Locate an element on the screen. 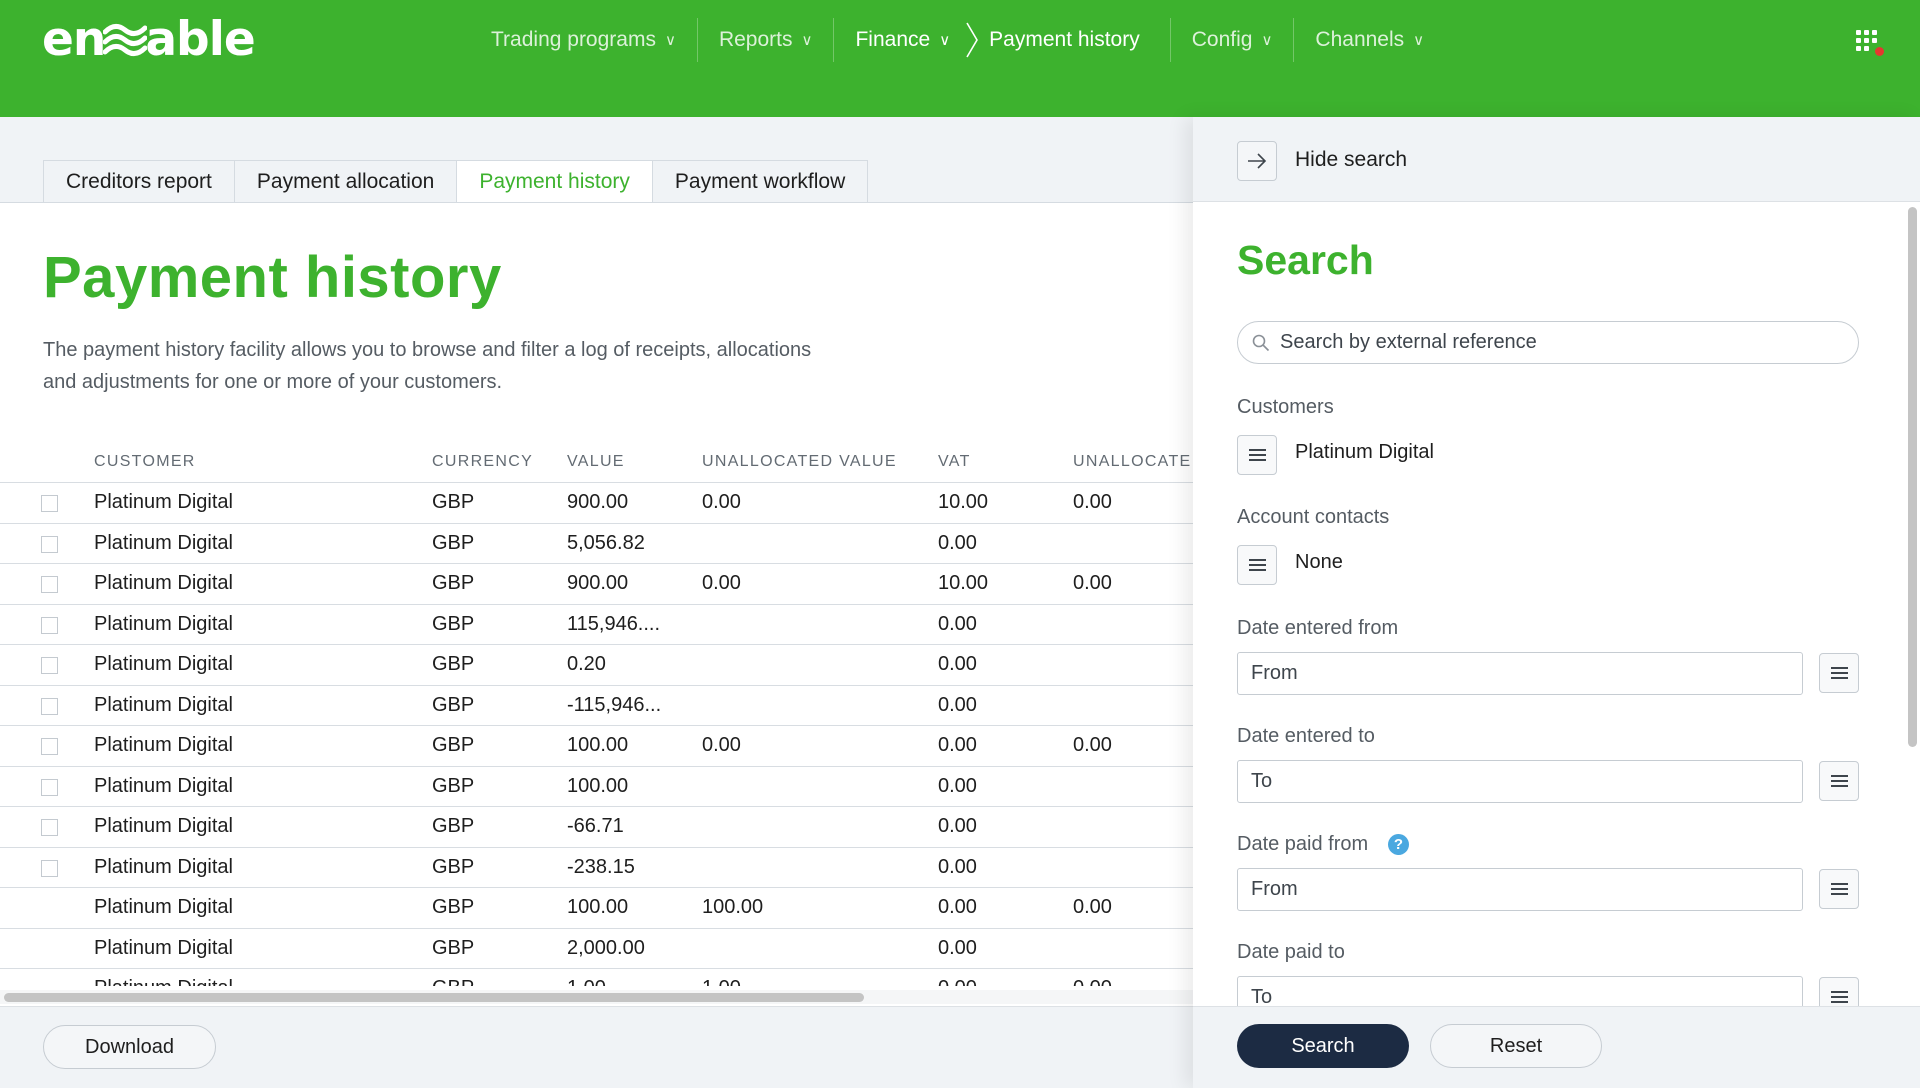 This screenshot has width=1920, height=1088. search-panel-header: Hide search is located at coordinates (1556, 159).